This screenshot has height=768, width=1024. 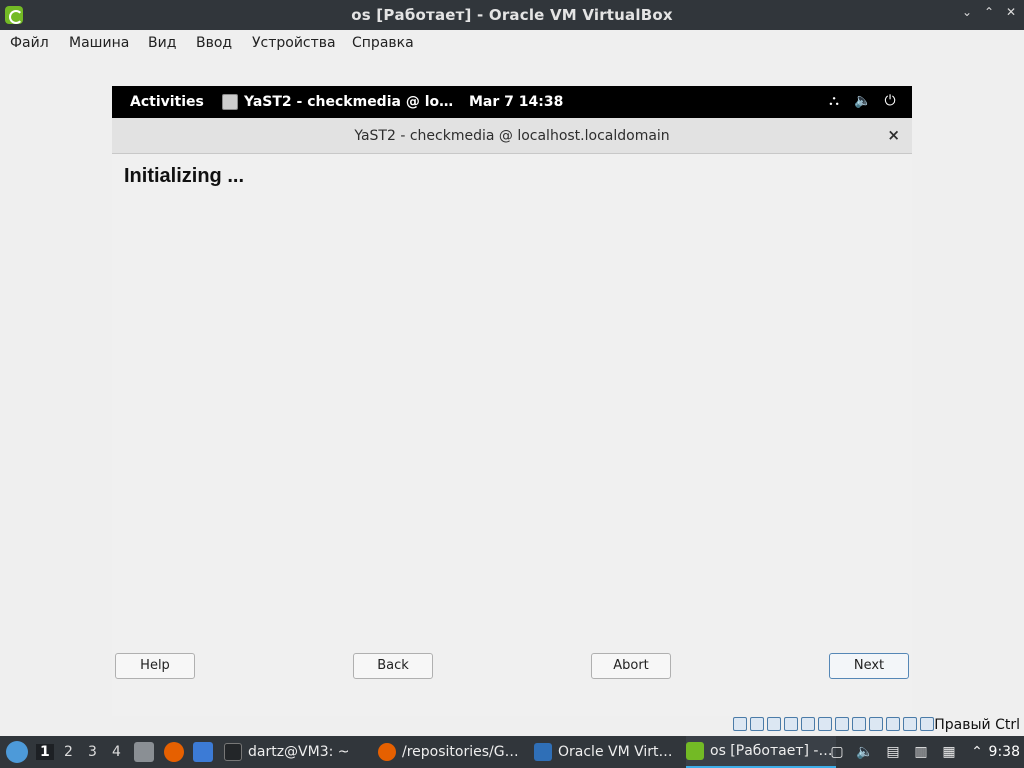 What do you see at coordinates (99, 43) in the screenshot?
I see `menu-machine: Машина` at bounding box center [99, 43].